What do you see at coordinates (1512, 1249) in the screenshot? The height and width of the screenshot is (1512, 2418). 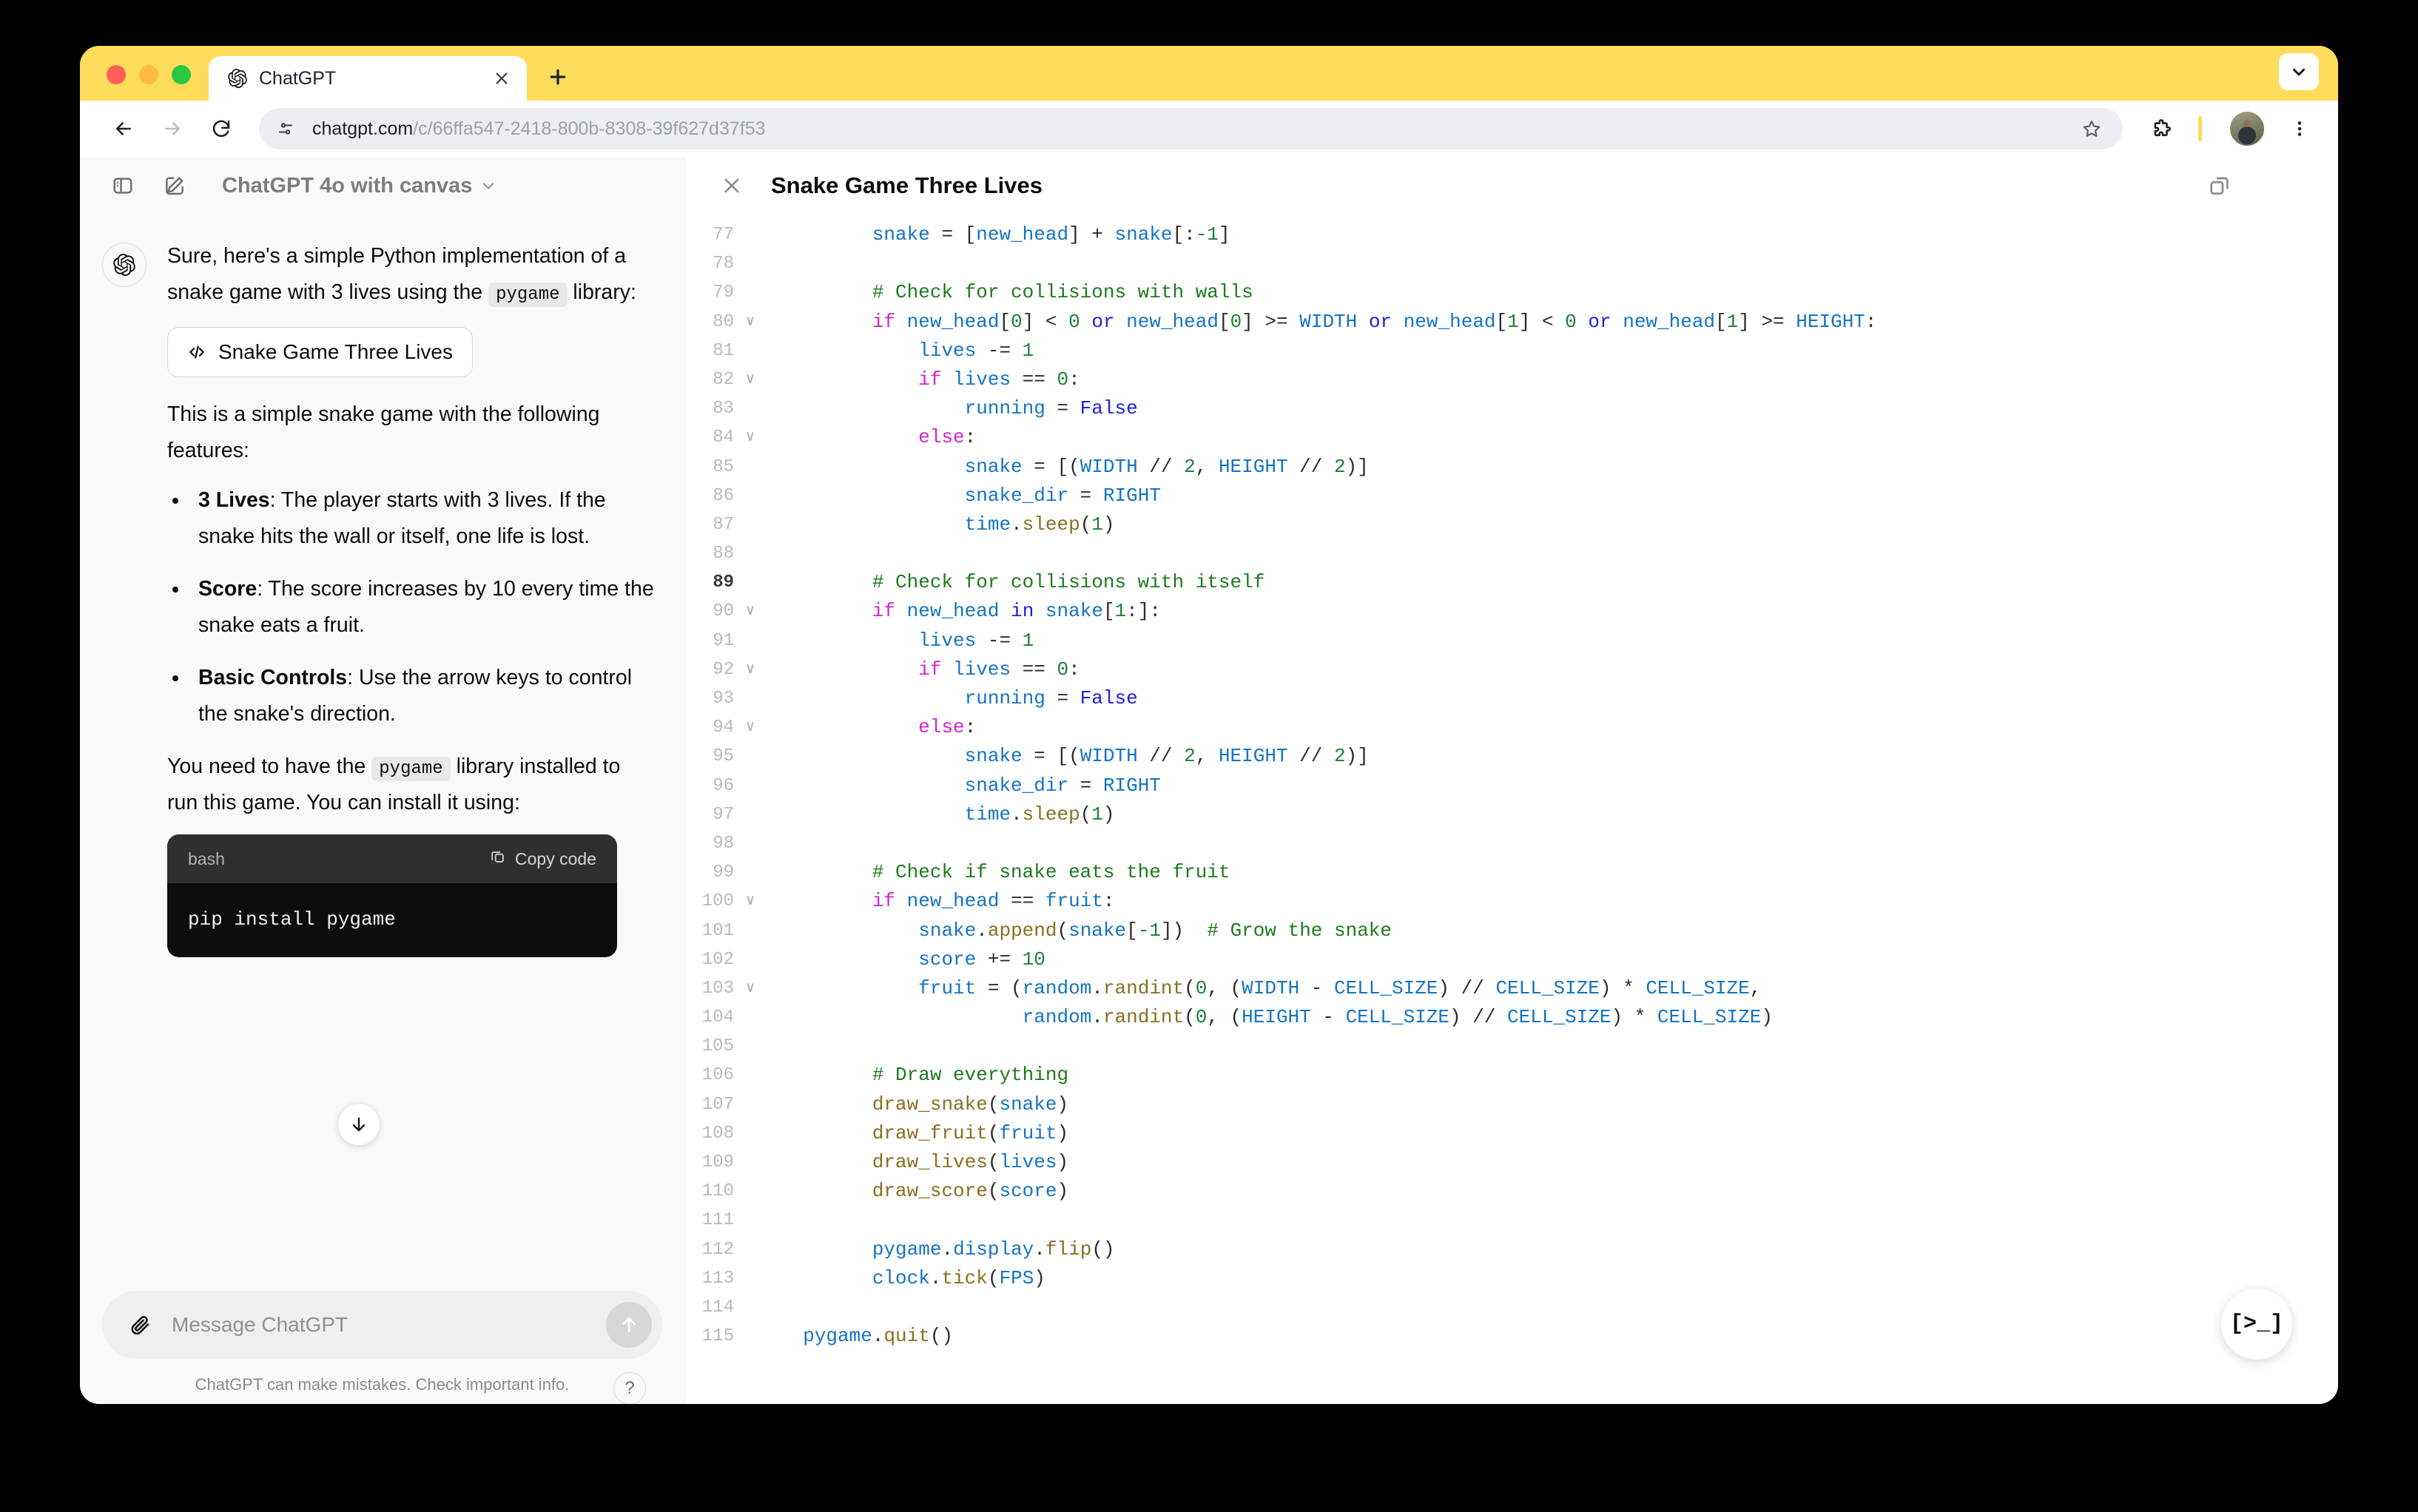 I see `code-line: 112 pygame.display.flip()` at bounding box center [1512, 1249].